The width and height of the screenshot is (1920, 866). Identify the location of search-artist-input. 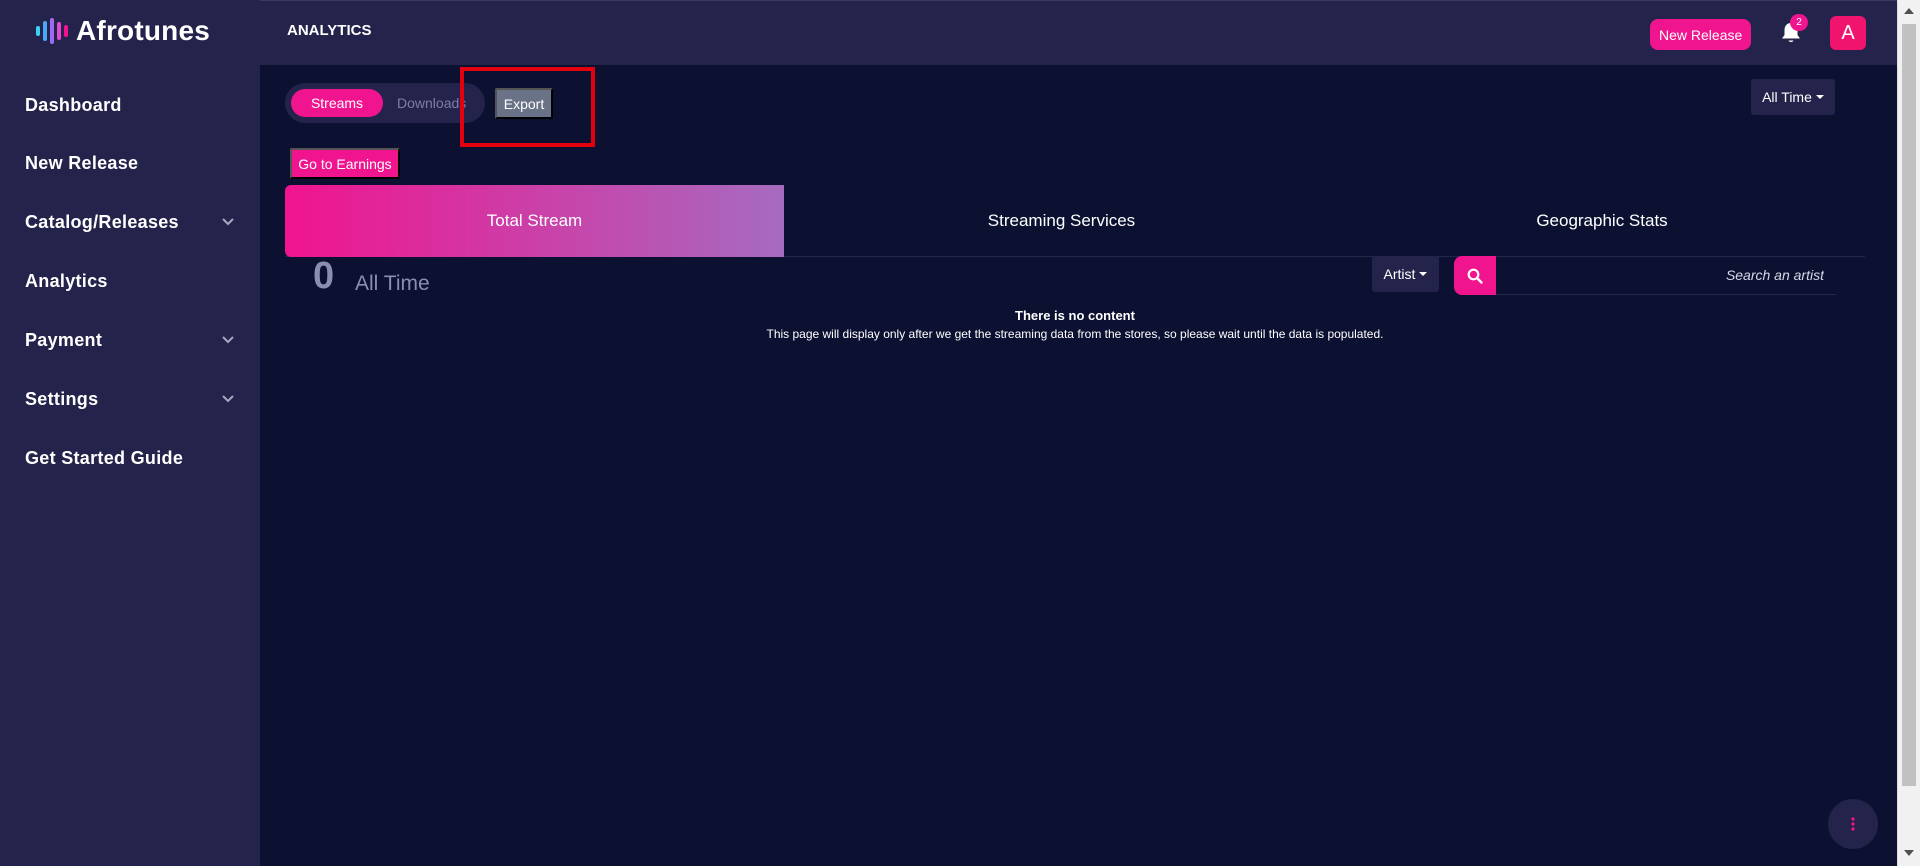
(1666, 275).